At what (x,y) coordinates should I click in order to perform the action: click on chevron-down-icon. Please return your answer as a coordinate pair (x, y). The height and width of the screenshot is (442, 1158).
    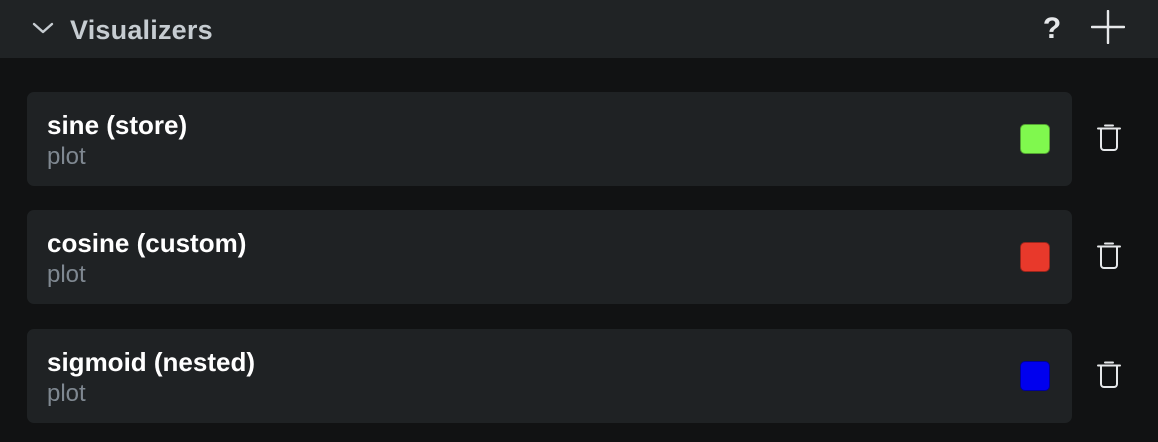
    Looking at the image, I should click on (43, 30).